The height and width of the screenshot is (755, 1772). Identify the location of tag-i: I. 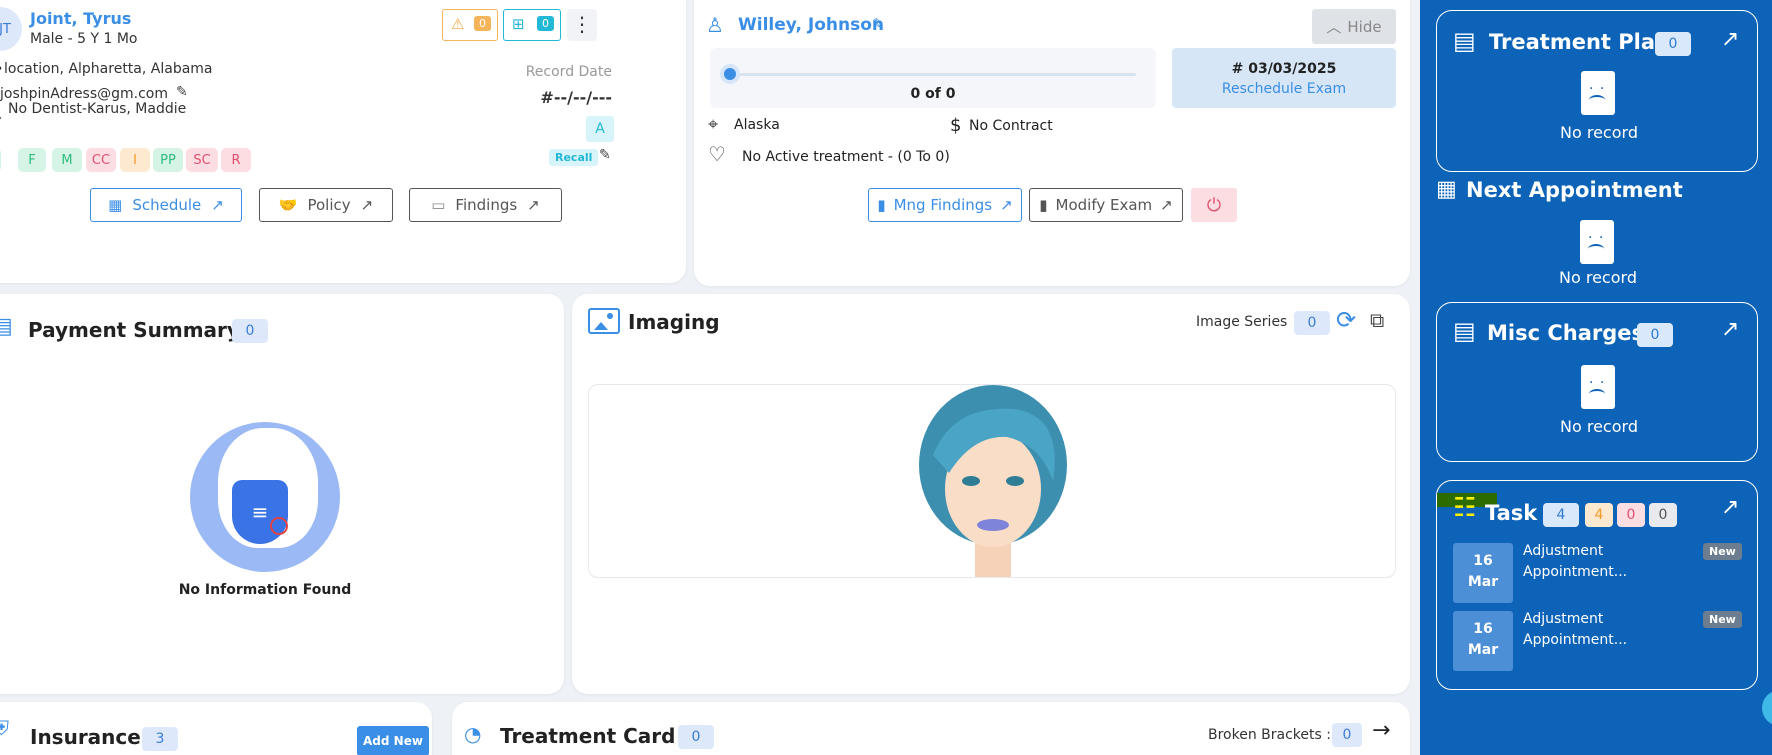
(135, 160).